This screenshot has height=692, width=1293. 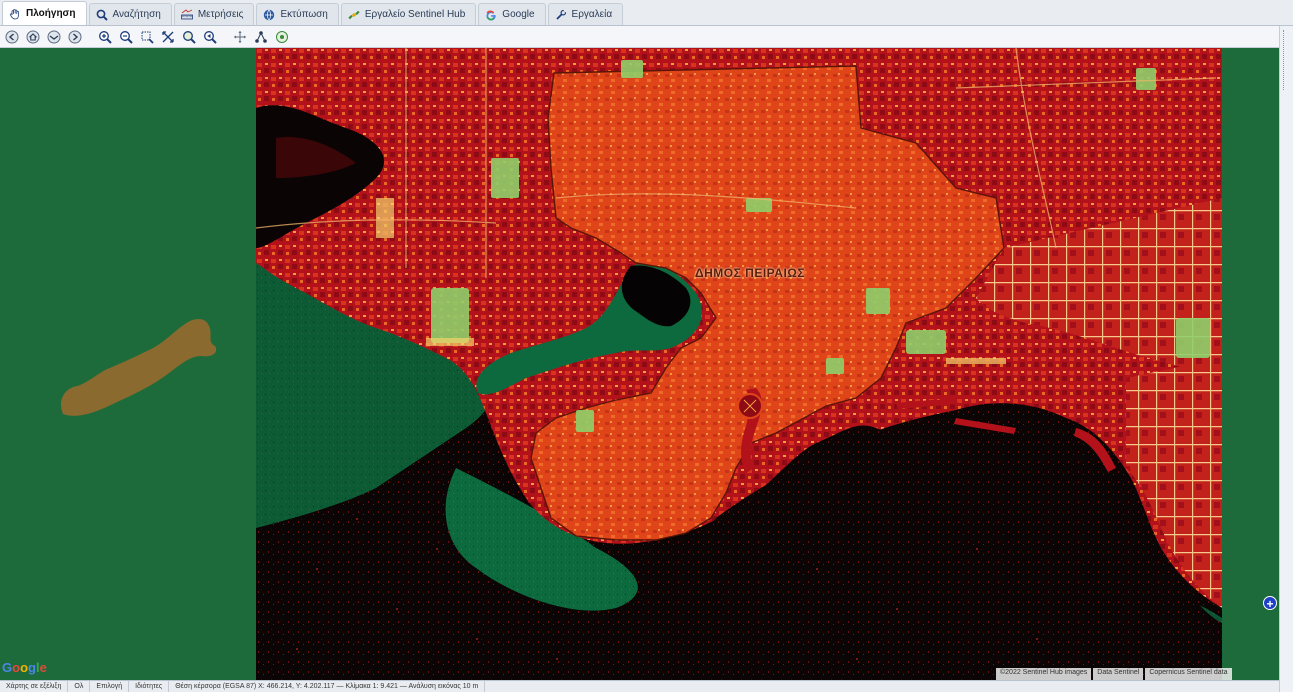 I want to click on tab-tools: Εργαλεία, so click(x=585, y=14).